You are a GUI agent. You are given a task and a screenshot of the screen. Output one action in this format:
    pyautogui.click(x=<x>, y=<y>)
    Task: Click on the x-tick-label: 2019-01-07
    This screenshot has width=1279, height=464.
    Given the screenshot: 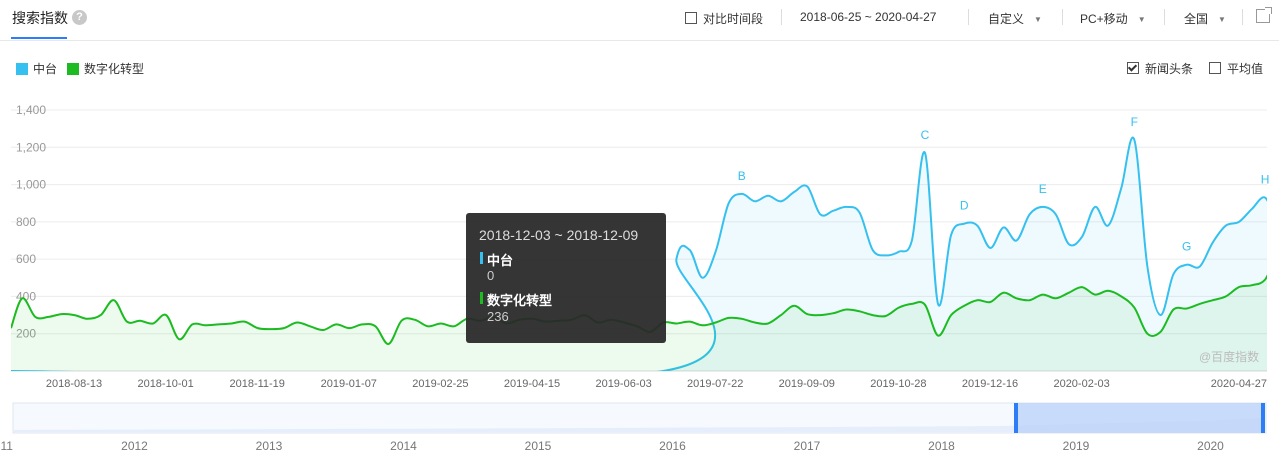 What is the action you would take?
    pyautogui.click(x=349, y=384)
    